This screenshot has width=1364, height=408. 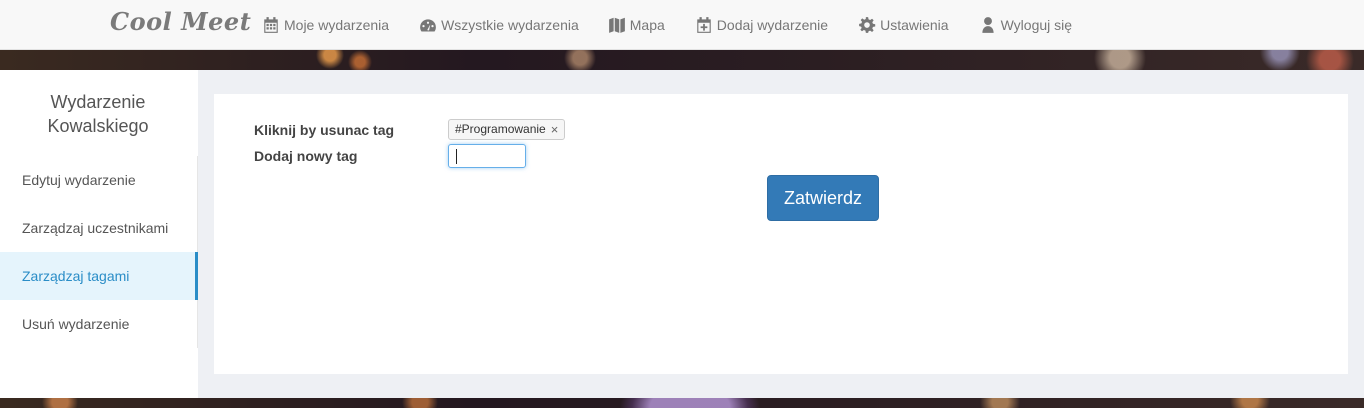 I want to click on user-icon, so click(x=987, y=25).